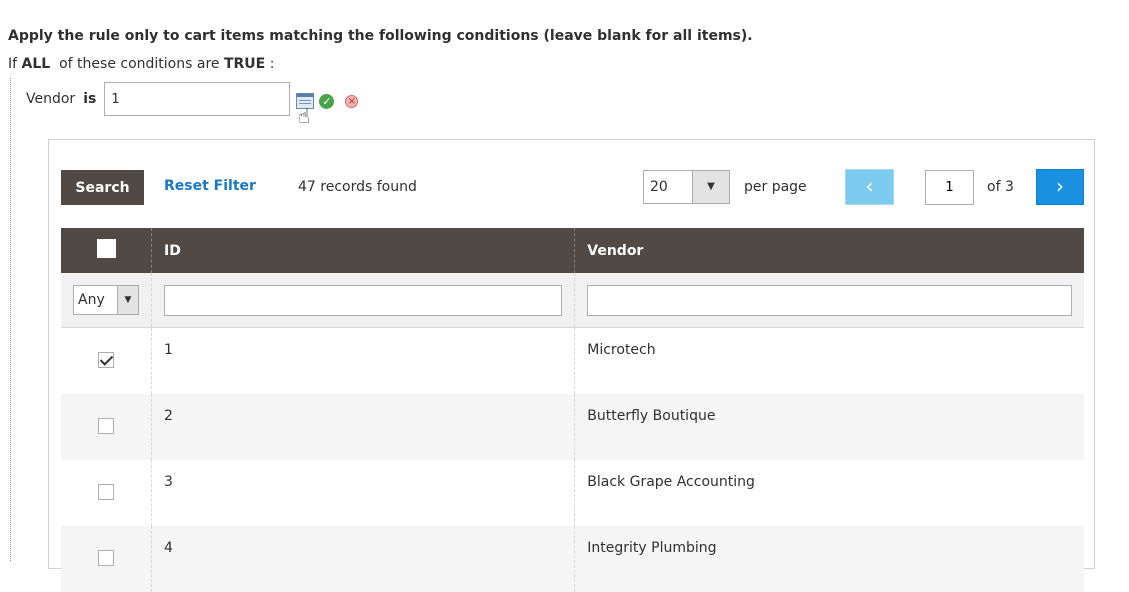 The image size is (1129, 592). I want to click on if-prefix: If, so click(13, 64).